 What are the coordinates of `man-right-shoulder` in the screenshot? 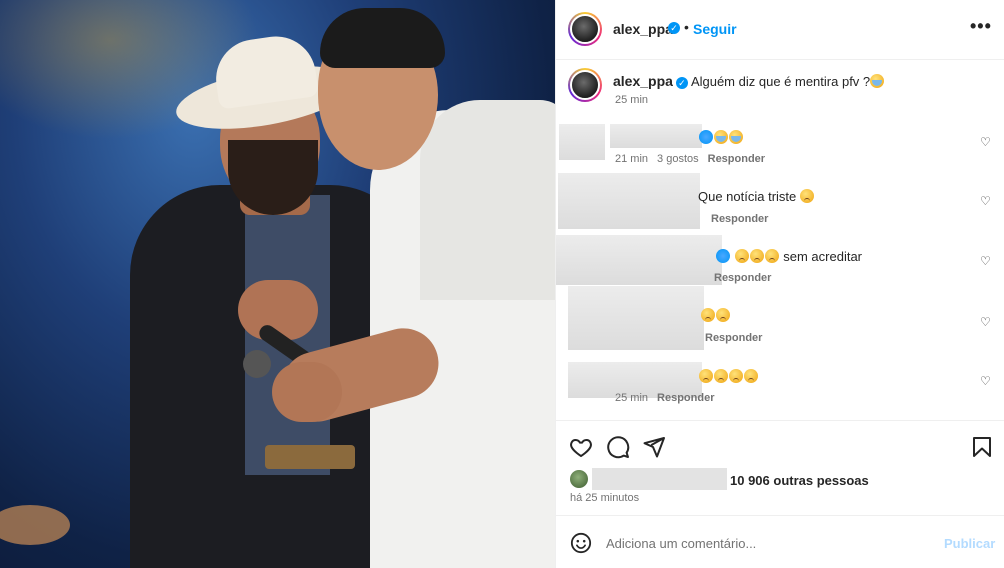 It's located at (487, 200).